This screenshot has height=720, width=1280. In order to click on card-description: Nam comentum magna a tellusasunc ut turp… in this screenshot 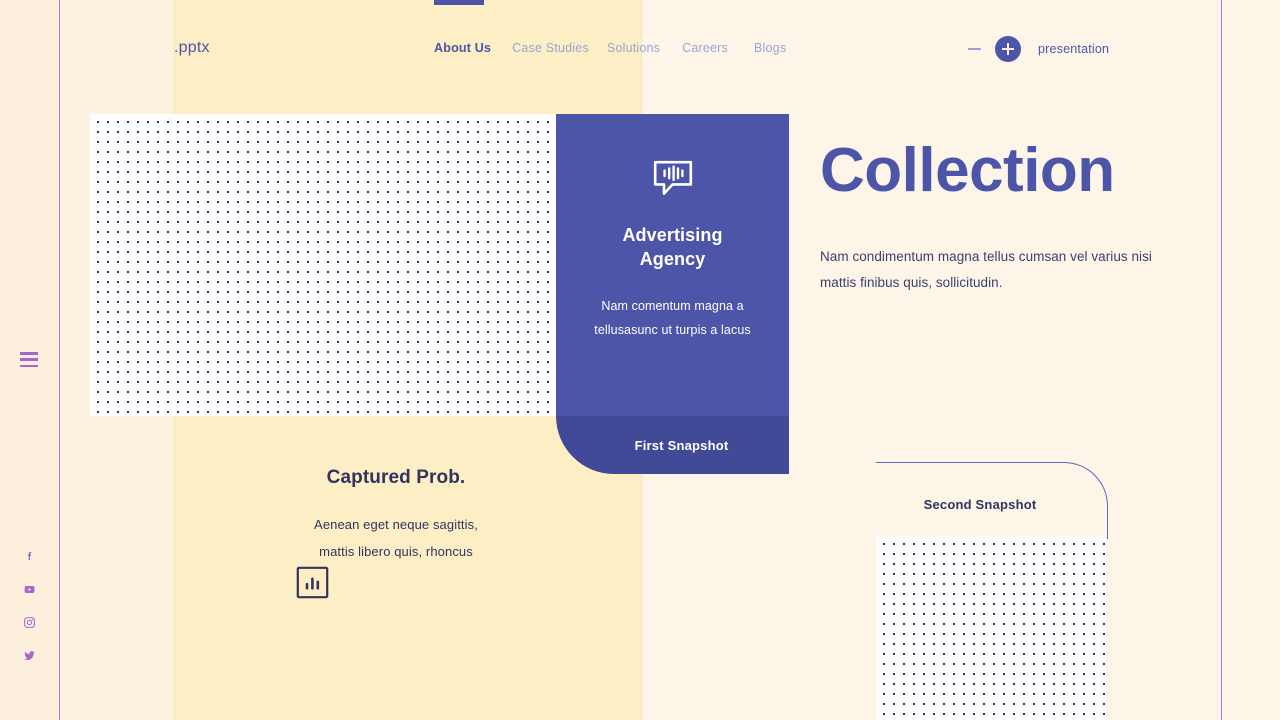, I will do `click(672, 317)`.